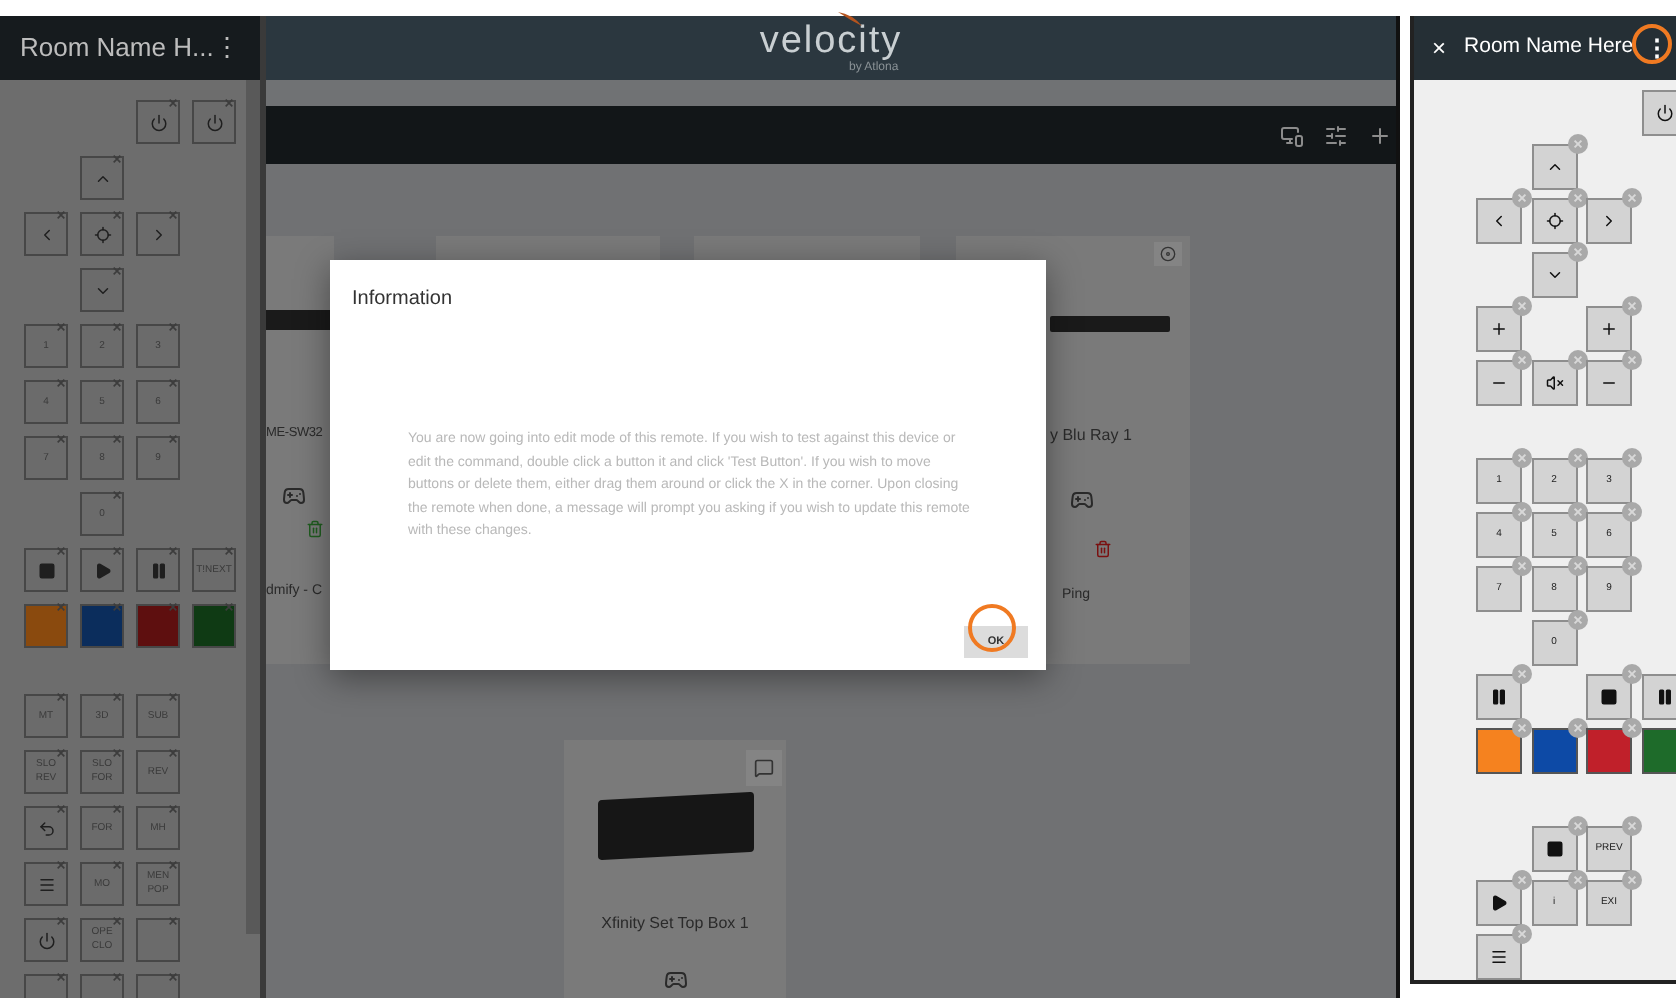  Describe the element at coordinates (1499, 221) in the screenshot. I see `chevron-left-icon` at that location.